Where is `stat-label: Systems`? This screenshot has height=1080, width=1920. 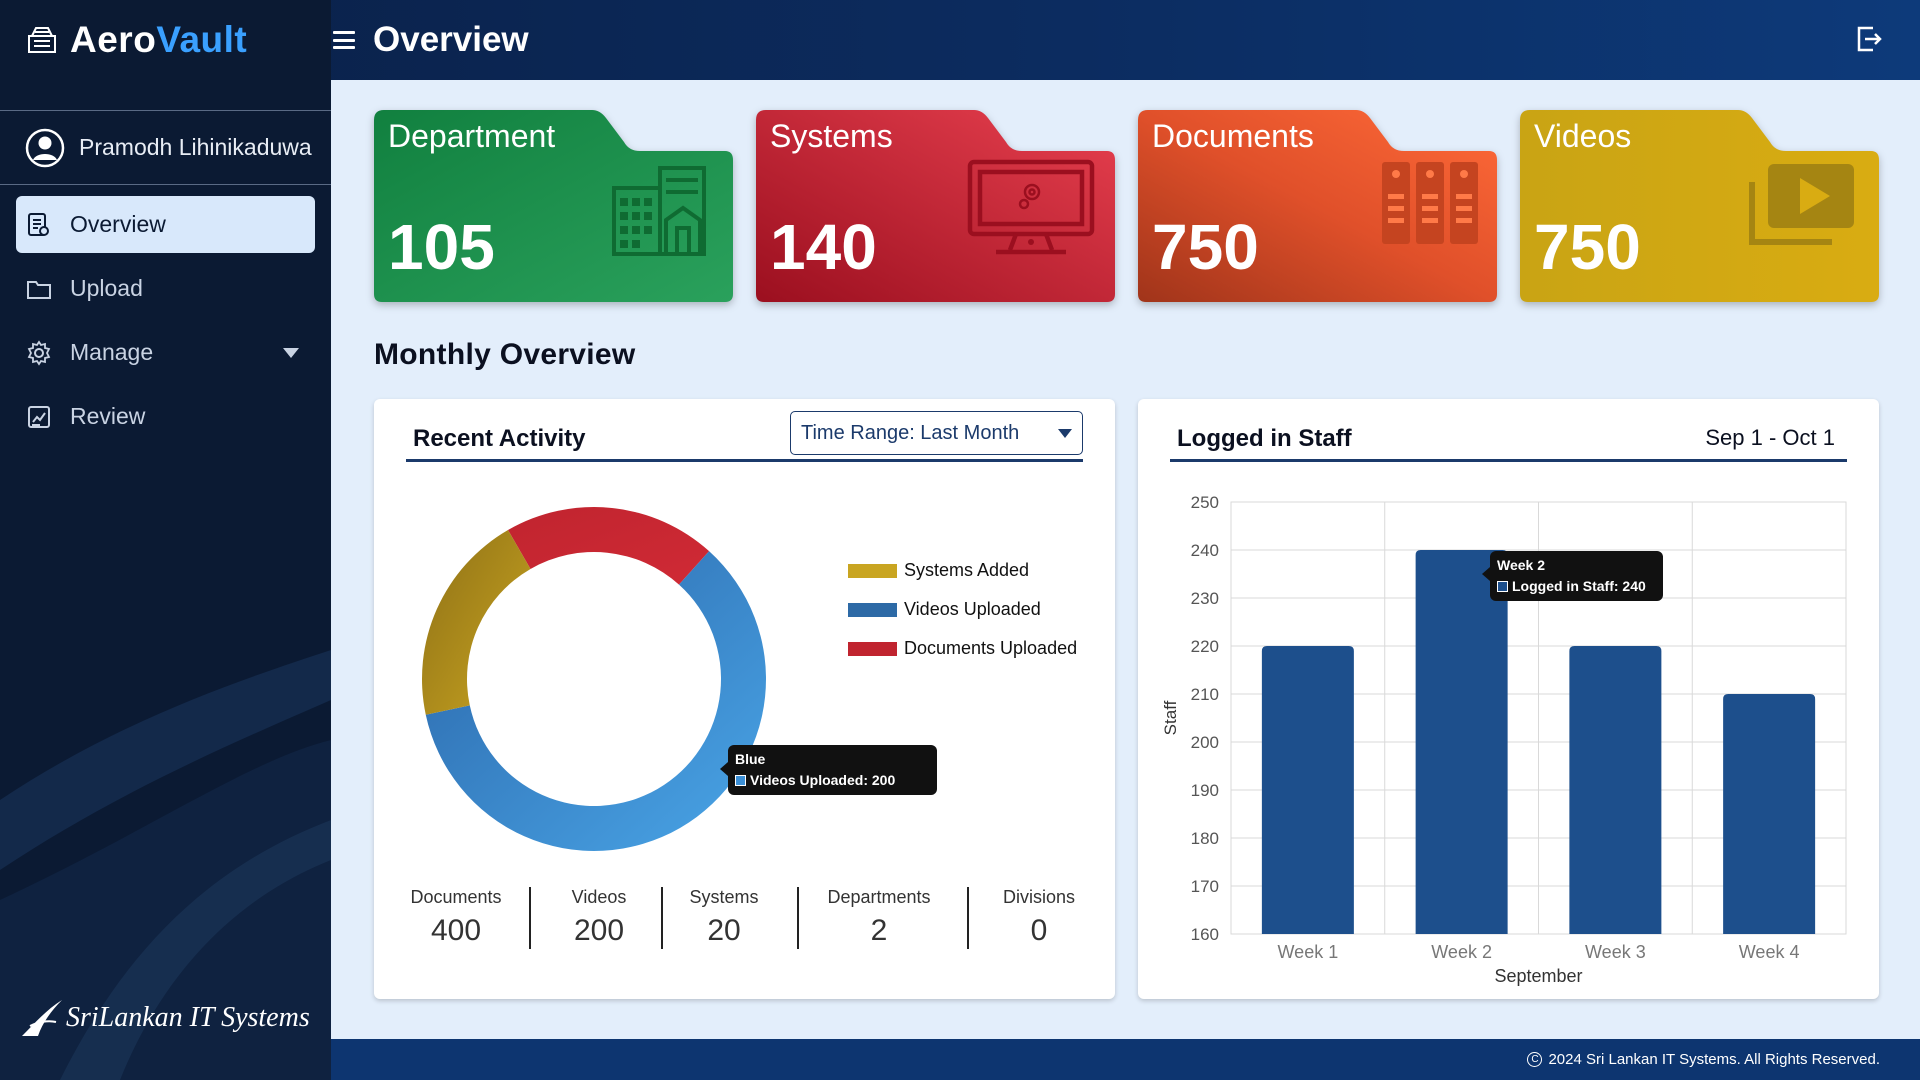
stat-label: Systems is located at coordinates (724, 897).